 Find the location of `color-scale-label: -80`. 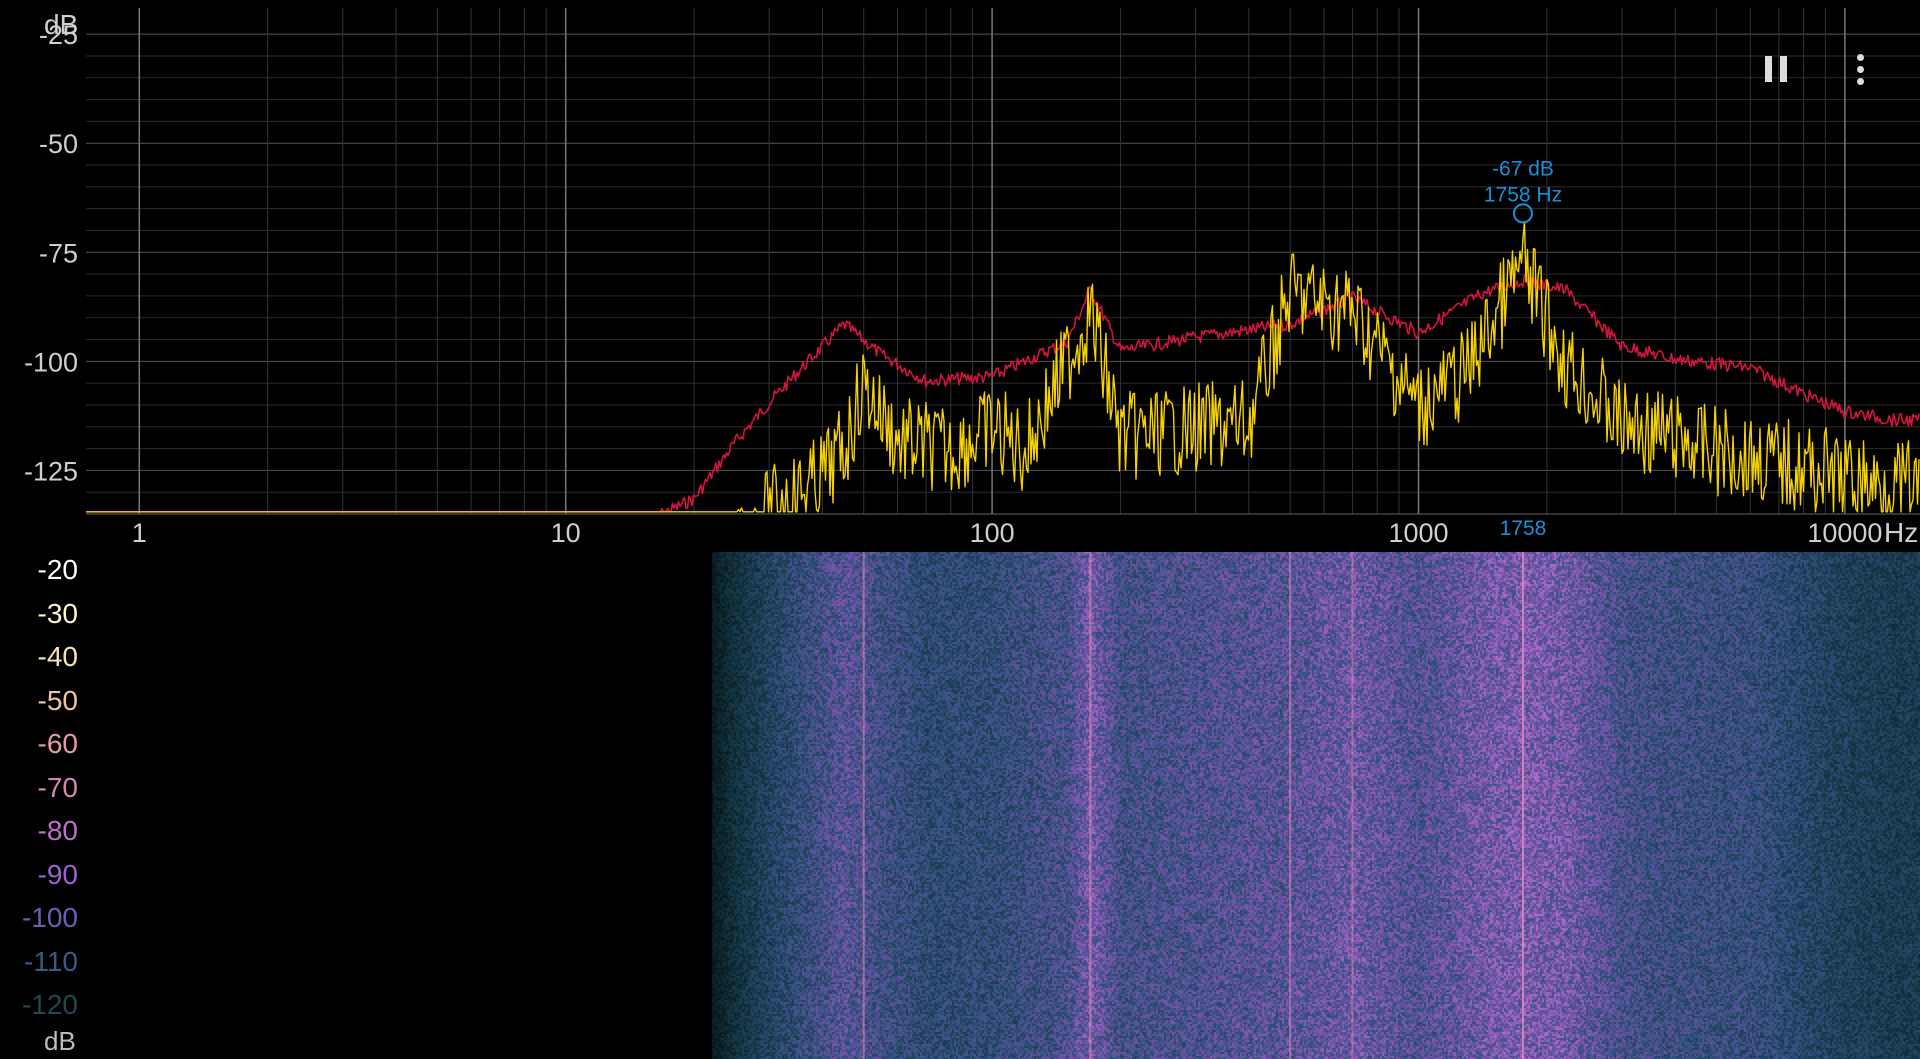

color-scale-label: -80 is located at coordinates (57, 830).